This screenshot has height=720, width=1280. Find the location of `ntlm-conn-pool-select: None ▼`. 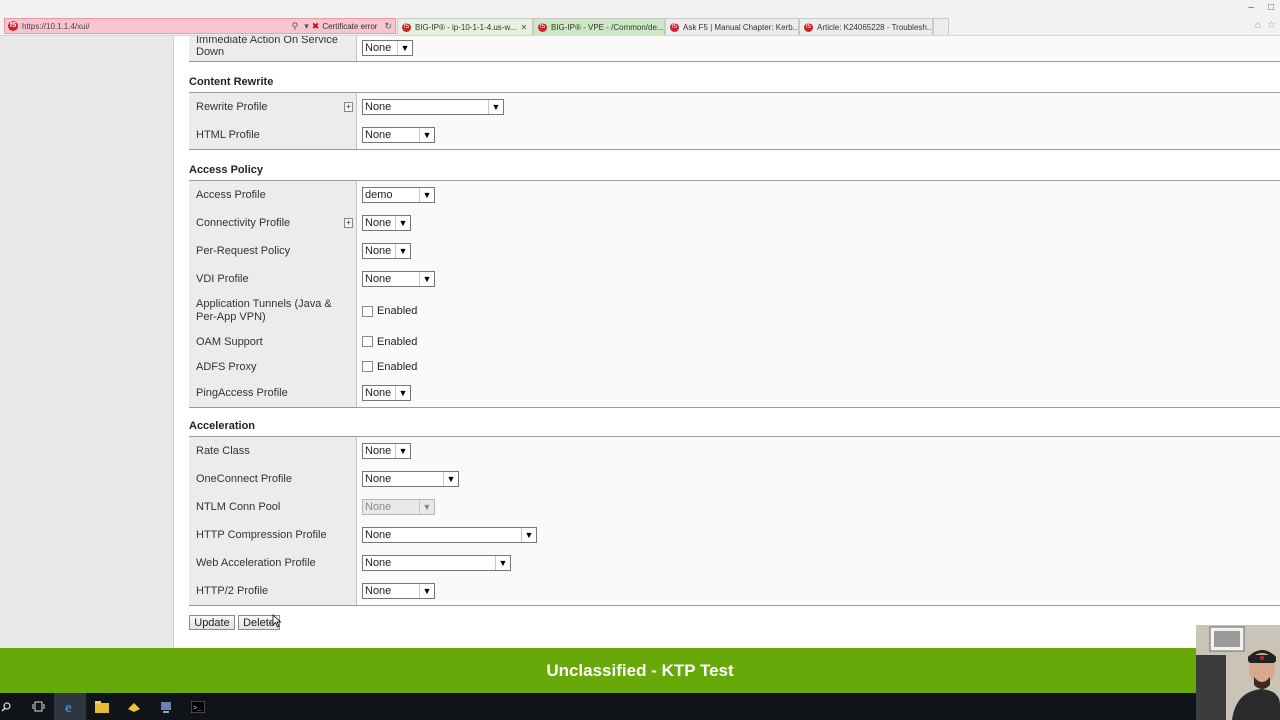

ntlm-conn-pool-select: None ▼ is located at coordinates (398, 507).